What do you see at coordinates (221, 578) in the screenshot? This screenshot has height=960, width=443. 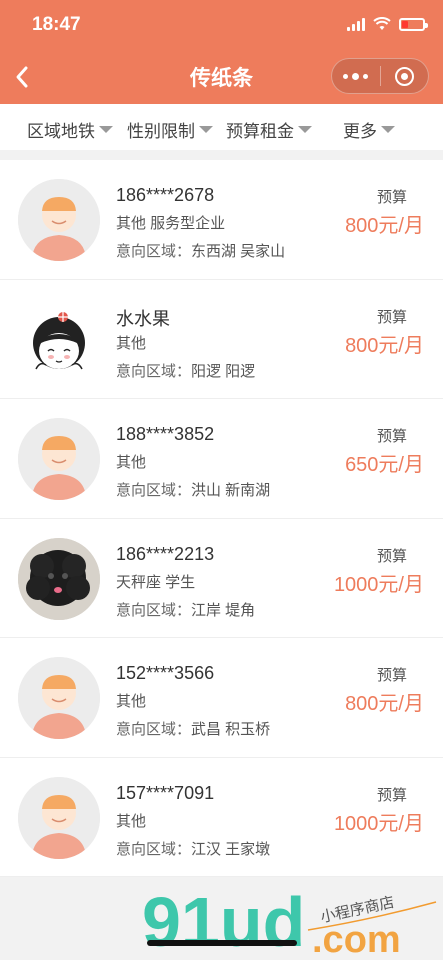 I see `list-item: 186****2213 天秤座 学生 意向区域：江岸 堤角 预算 1000元/月` at bounding box center [221, 578].